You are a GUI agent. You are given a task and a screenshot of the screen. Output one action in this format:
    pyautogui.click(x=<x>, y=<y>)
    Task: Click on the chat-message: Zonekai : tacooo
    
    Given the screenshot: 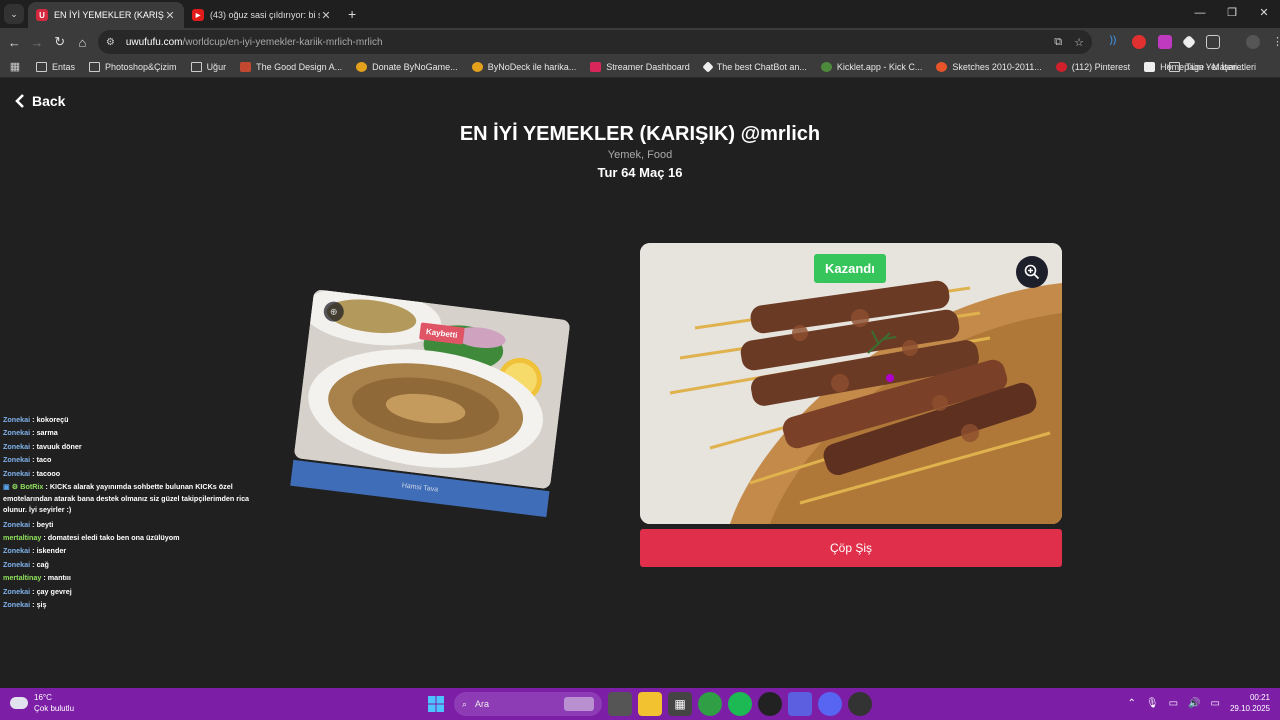 What is the action you would take?
    pyautogui.click(x=32, y=473)
    